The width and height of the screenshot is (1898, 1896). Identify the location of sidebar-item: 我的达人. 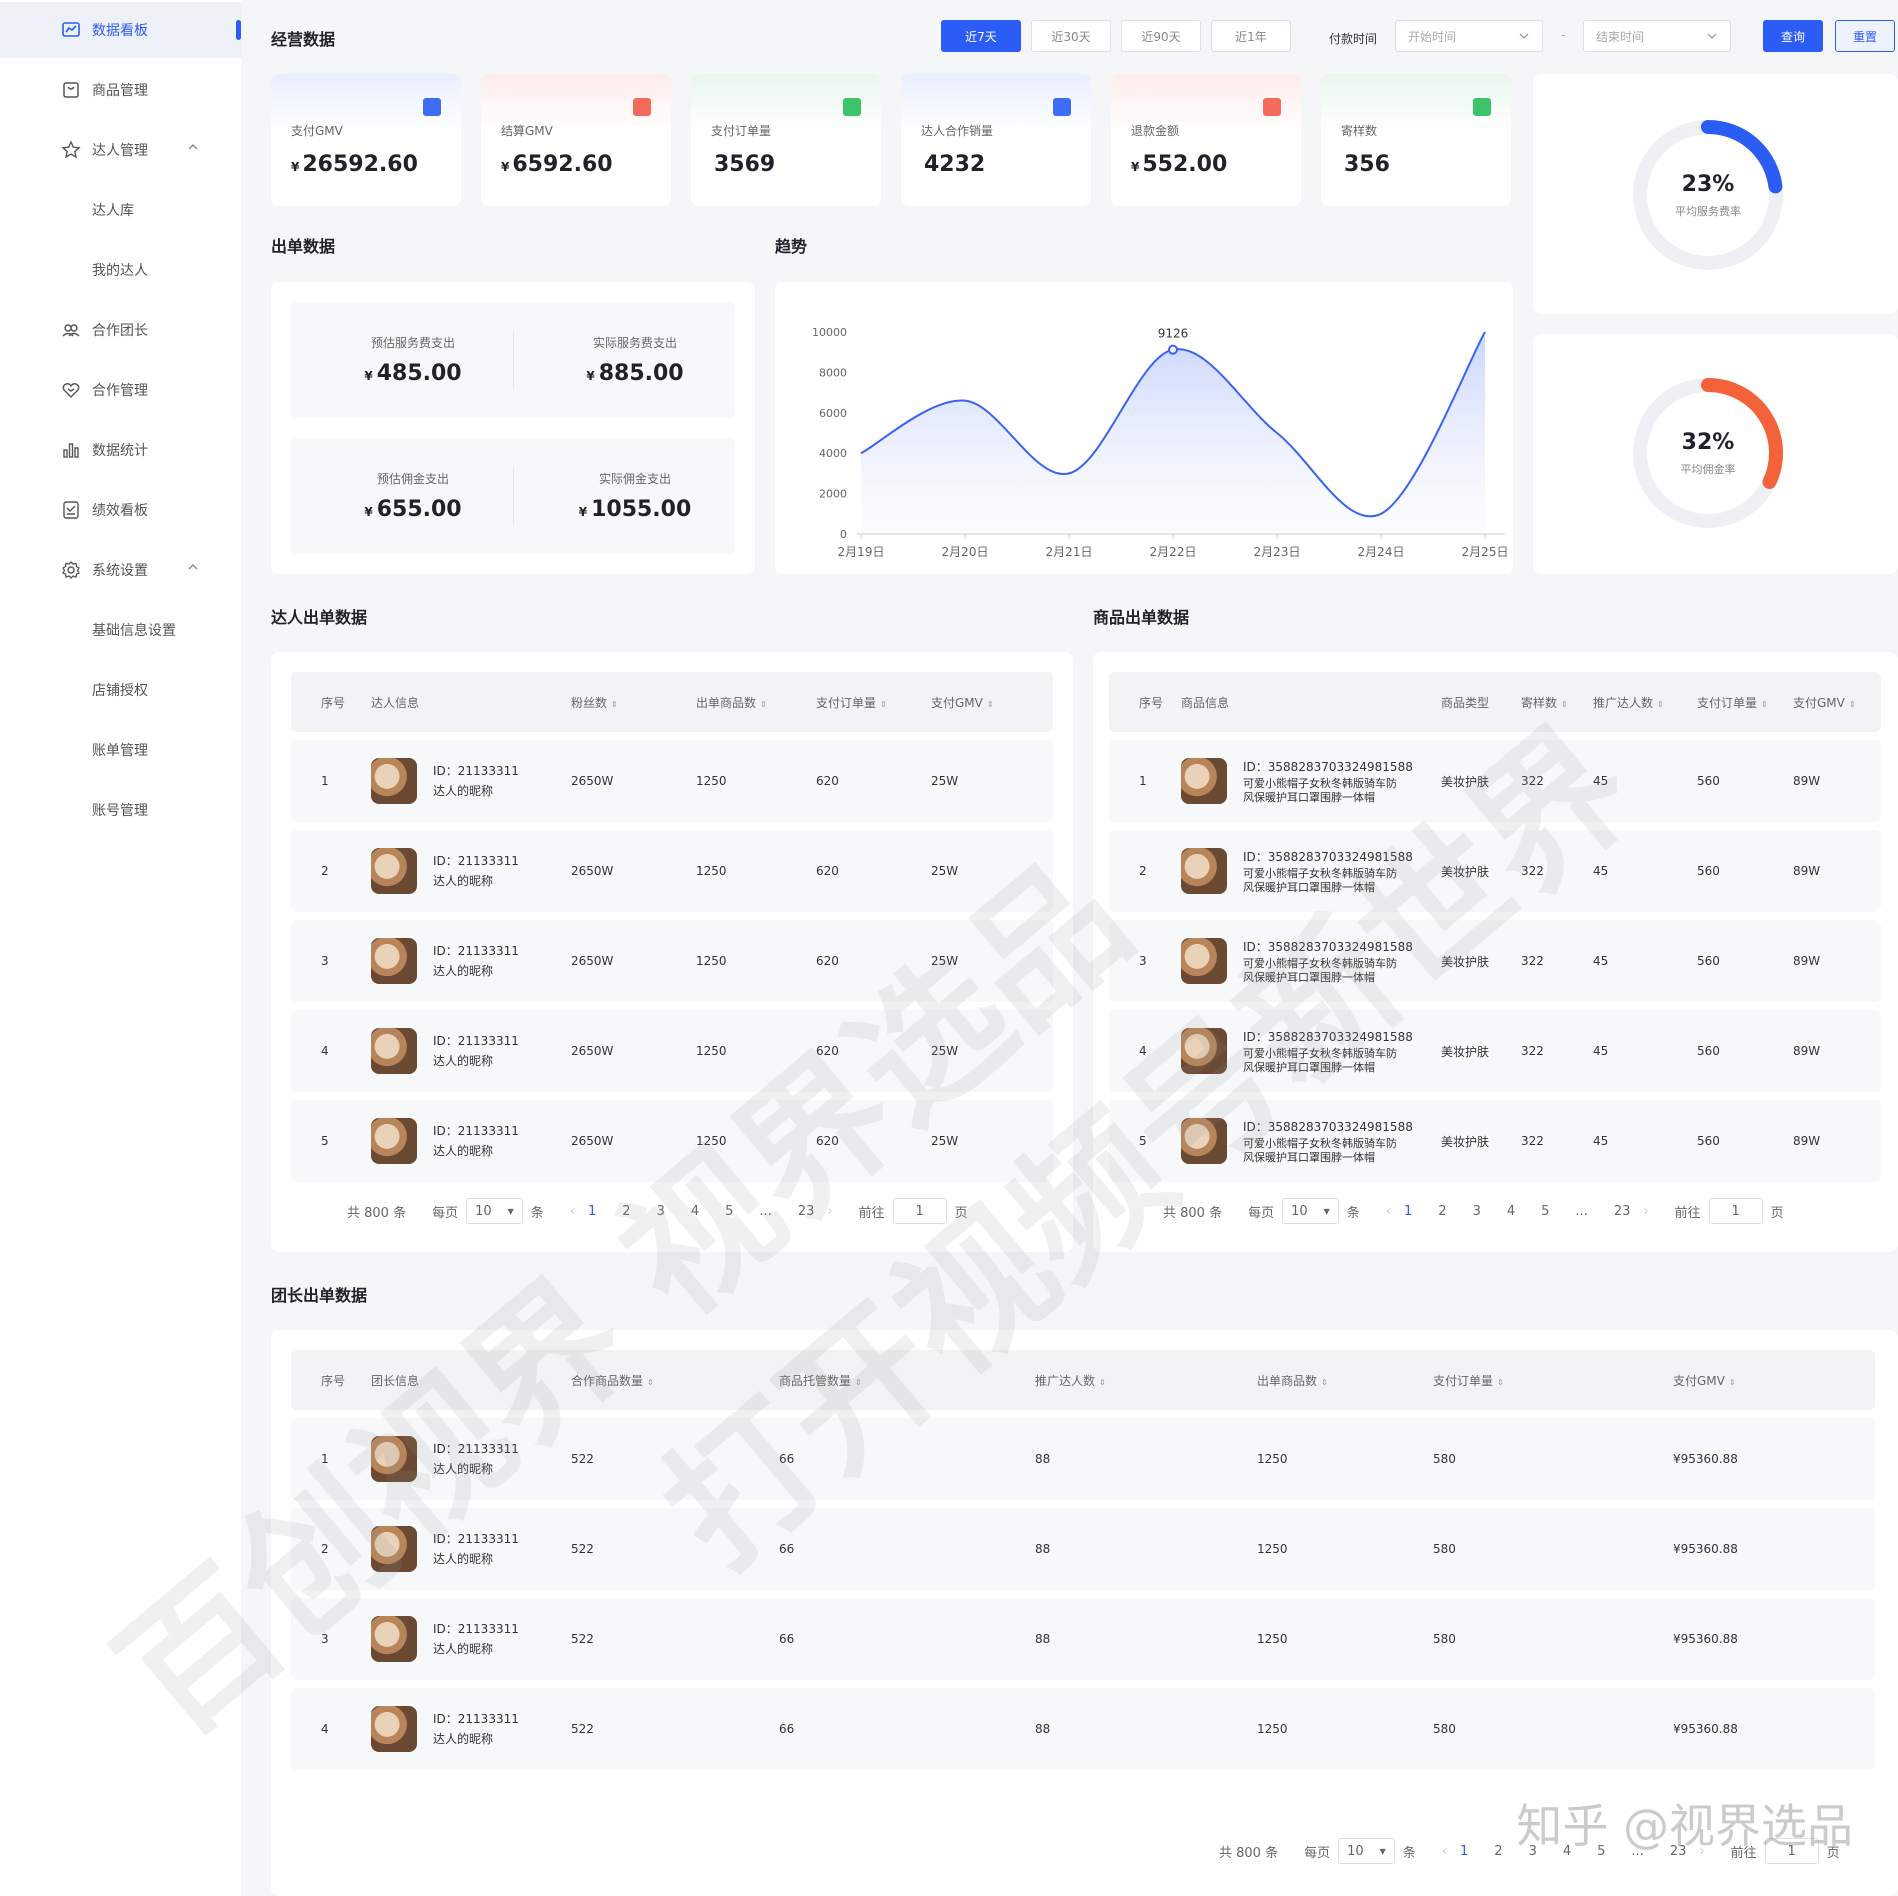
(120, 270).